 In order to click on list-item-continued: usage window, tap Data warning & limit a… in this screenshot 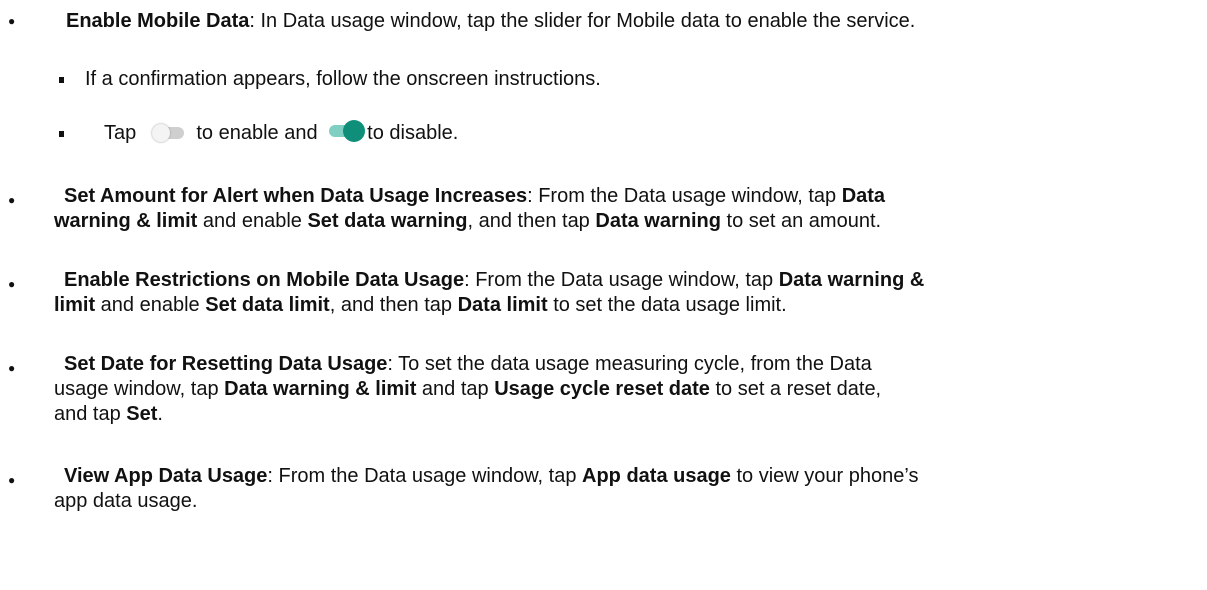, I will do `click(467, 389)`.